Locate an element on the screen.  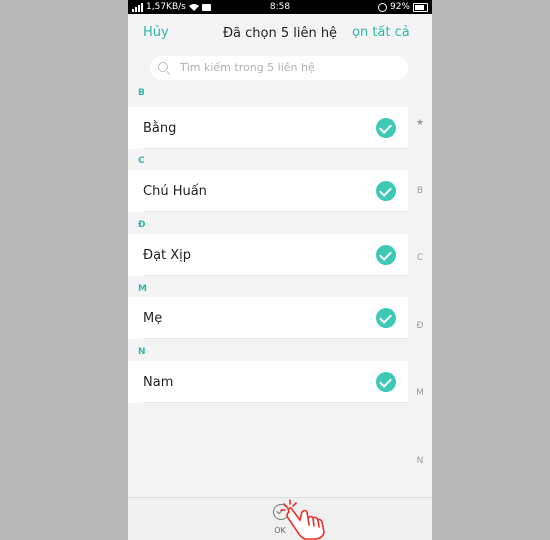
contact-name: Bằng is located at coordinates (160, 128).